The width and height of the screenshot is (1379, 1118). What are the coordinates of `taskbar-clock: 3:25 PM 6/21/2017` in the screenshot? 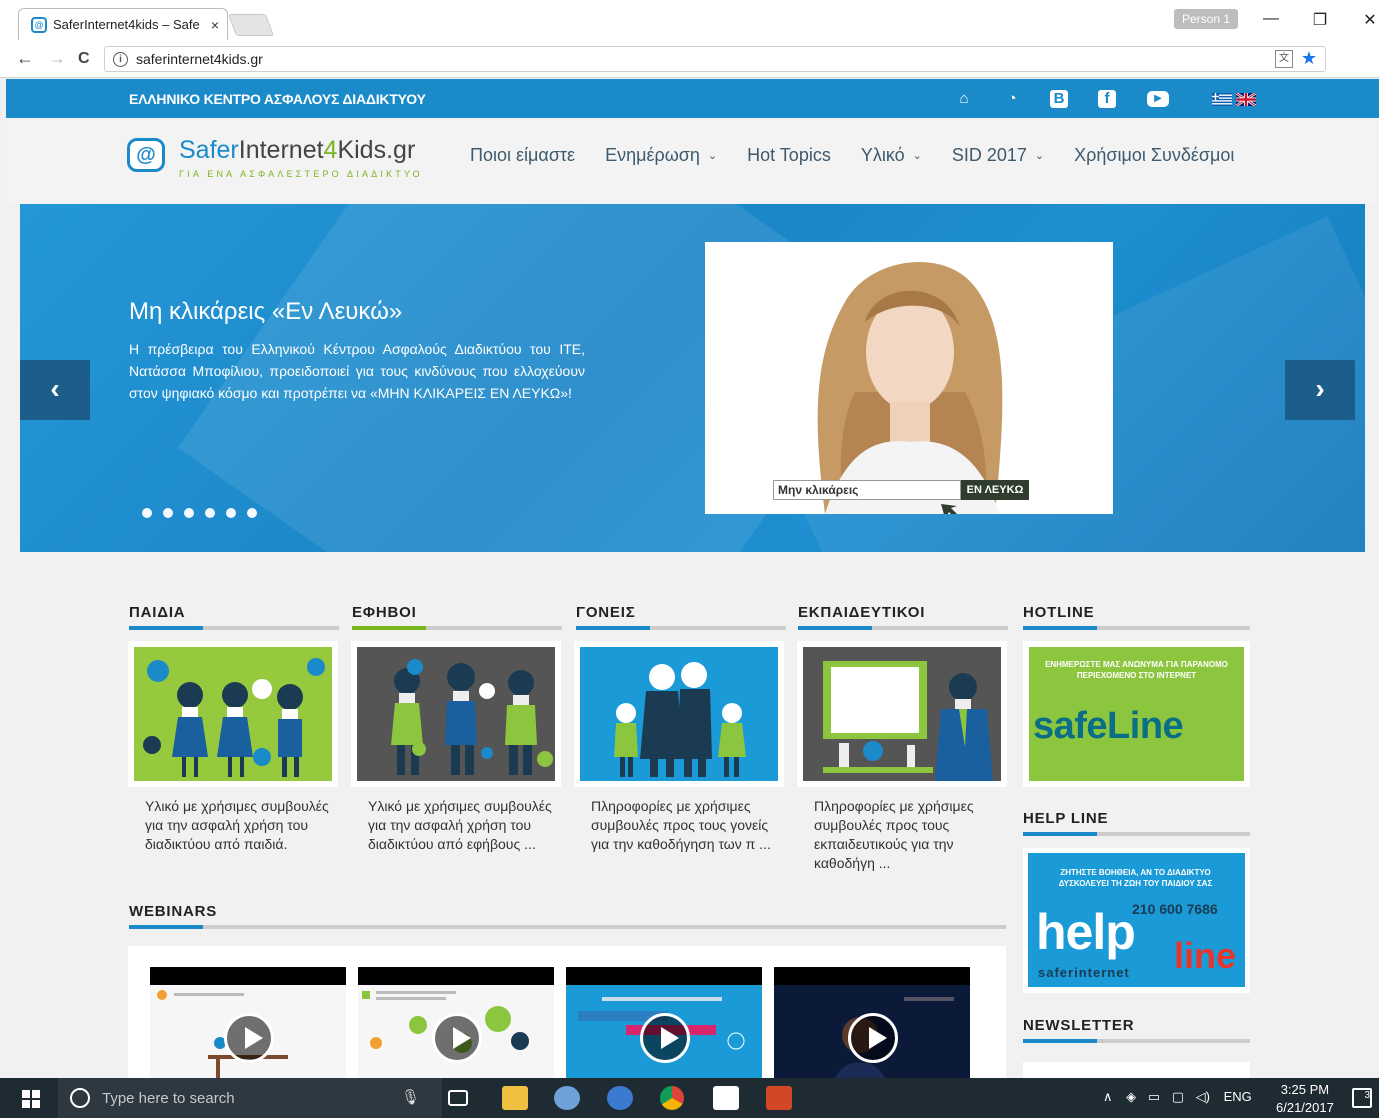 It's located at (1305, 1099).